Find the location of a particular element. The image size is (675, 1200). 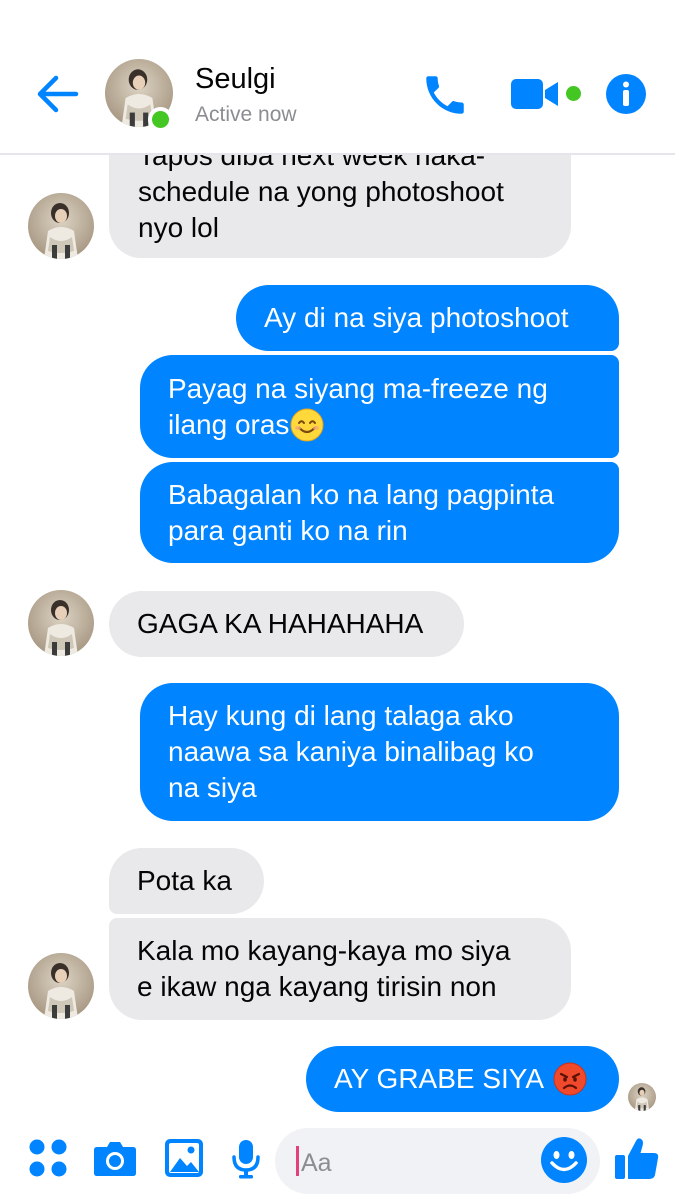

emoji-button is located at coordinates (564, 1160).